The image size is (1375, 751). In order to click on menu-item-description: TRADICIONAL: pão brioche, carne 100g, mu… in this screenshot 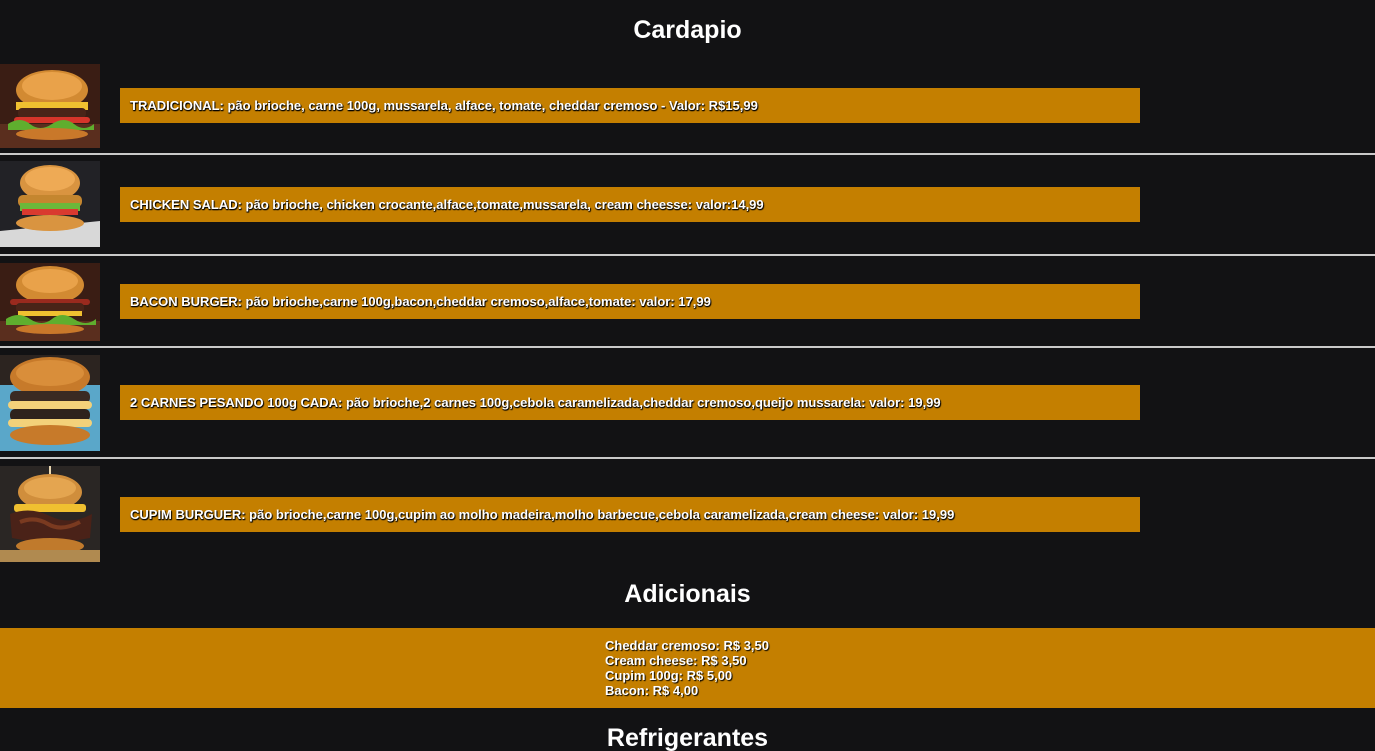, I will do `click(630, 105)`.